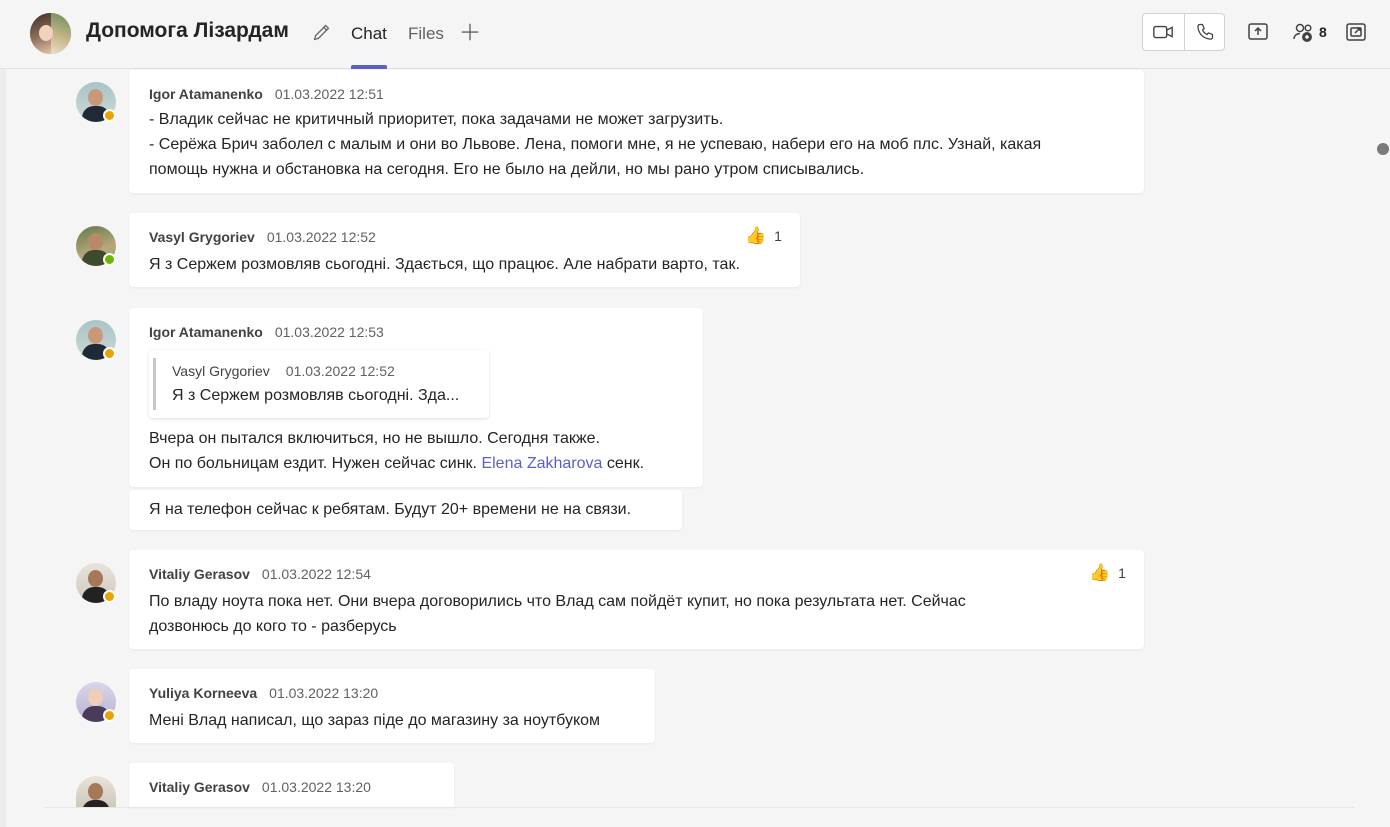 This screenshot has width=1390, height=827. What do you see at coordinates (1323, 32) in the screenshot?
I see `participants-count: 8` at bounding box center [1323, 32].